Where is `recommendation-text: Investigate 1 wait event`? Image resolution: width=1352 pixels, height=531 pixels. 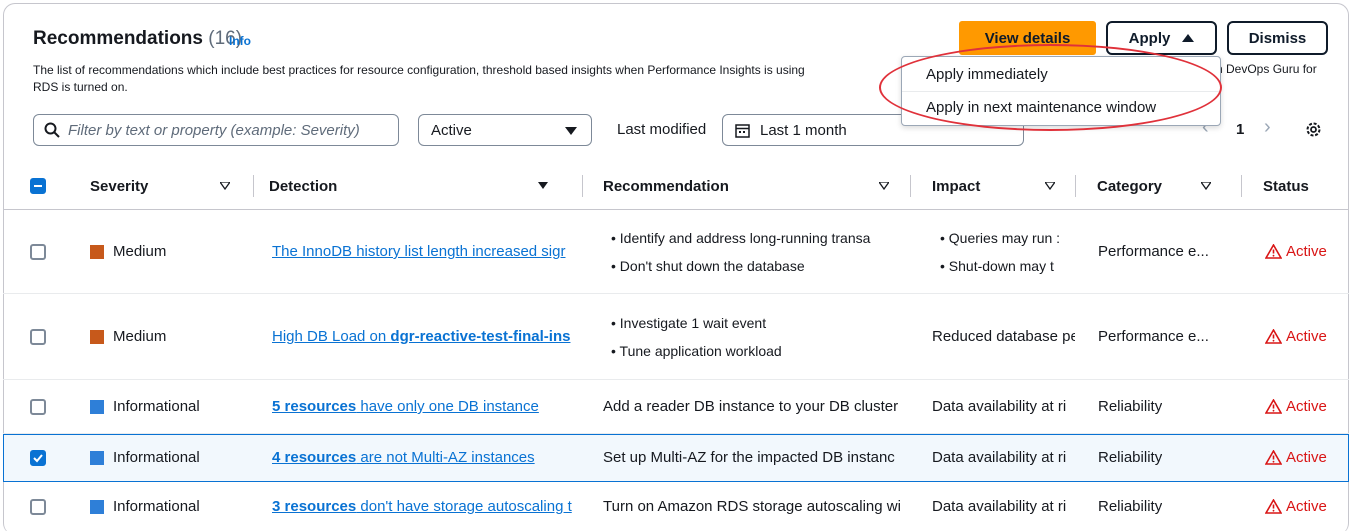 recommendation-text: Investigate 1 wait event is located at coordinates (693, 323).